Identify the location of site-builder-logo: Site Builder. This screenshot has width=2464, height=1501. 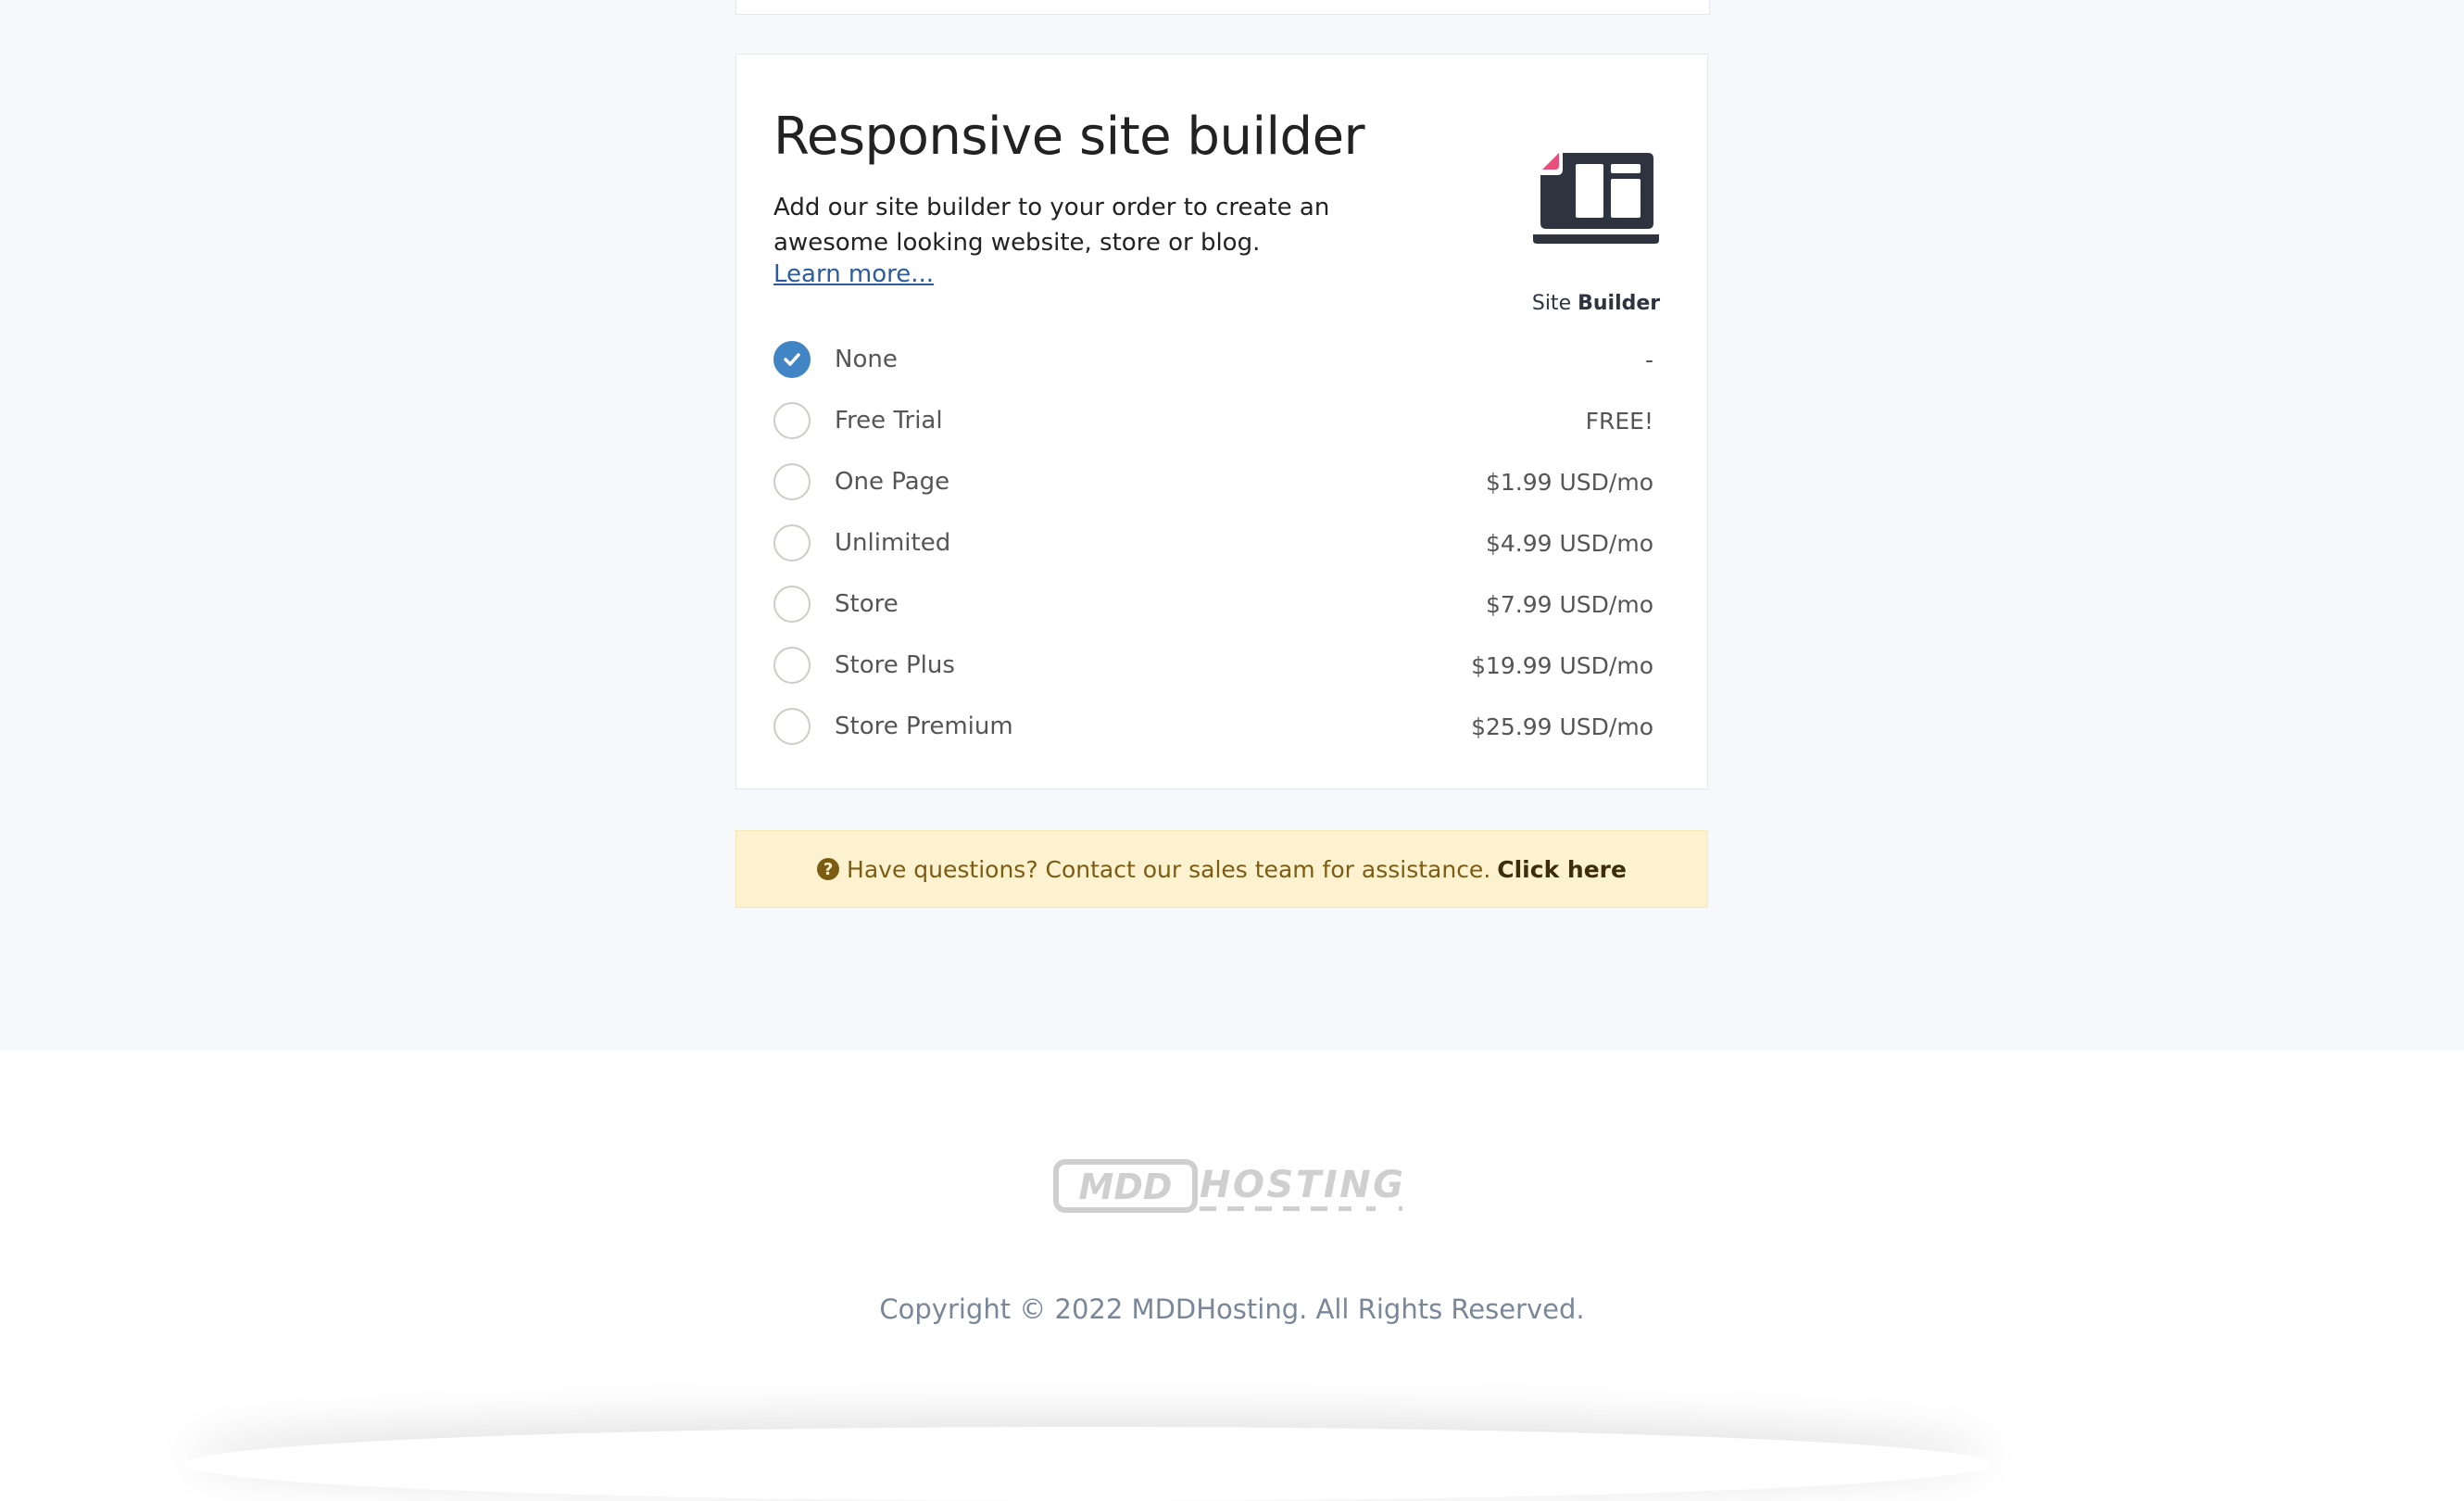
(1600, 229).